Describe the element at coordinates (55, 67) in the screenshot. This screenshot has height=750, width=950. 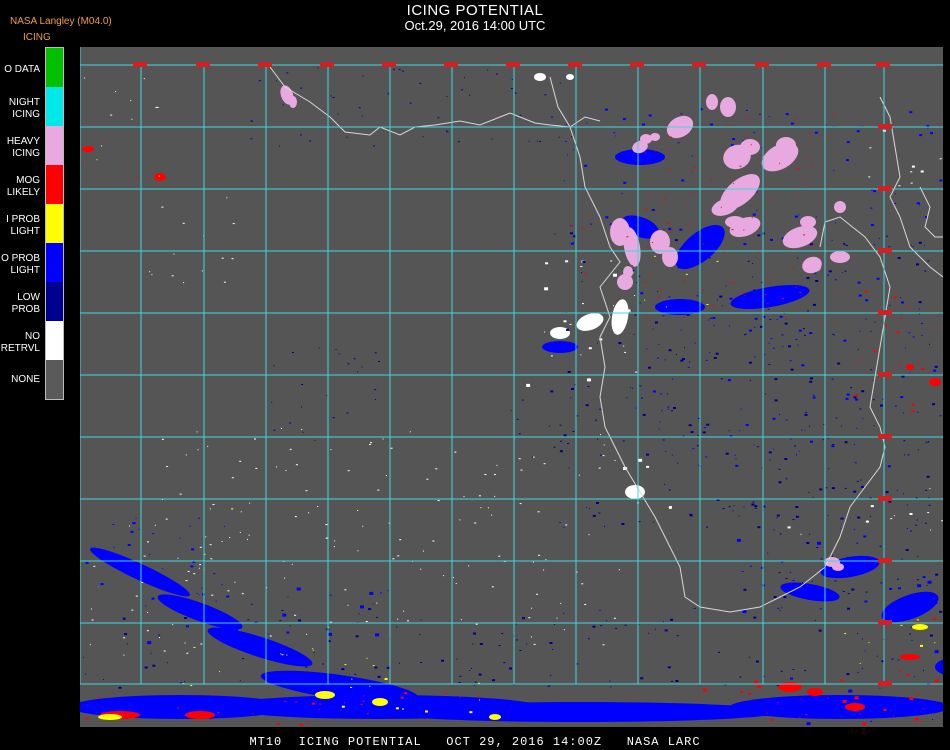
I see `legend-swatch` at that location.